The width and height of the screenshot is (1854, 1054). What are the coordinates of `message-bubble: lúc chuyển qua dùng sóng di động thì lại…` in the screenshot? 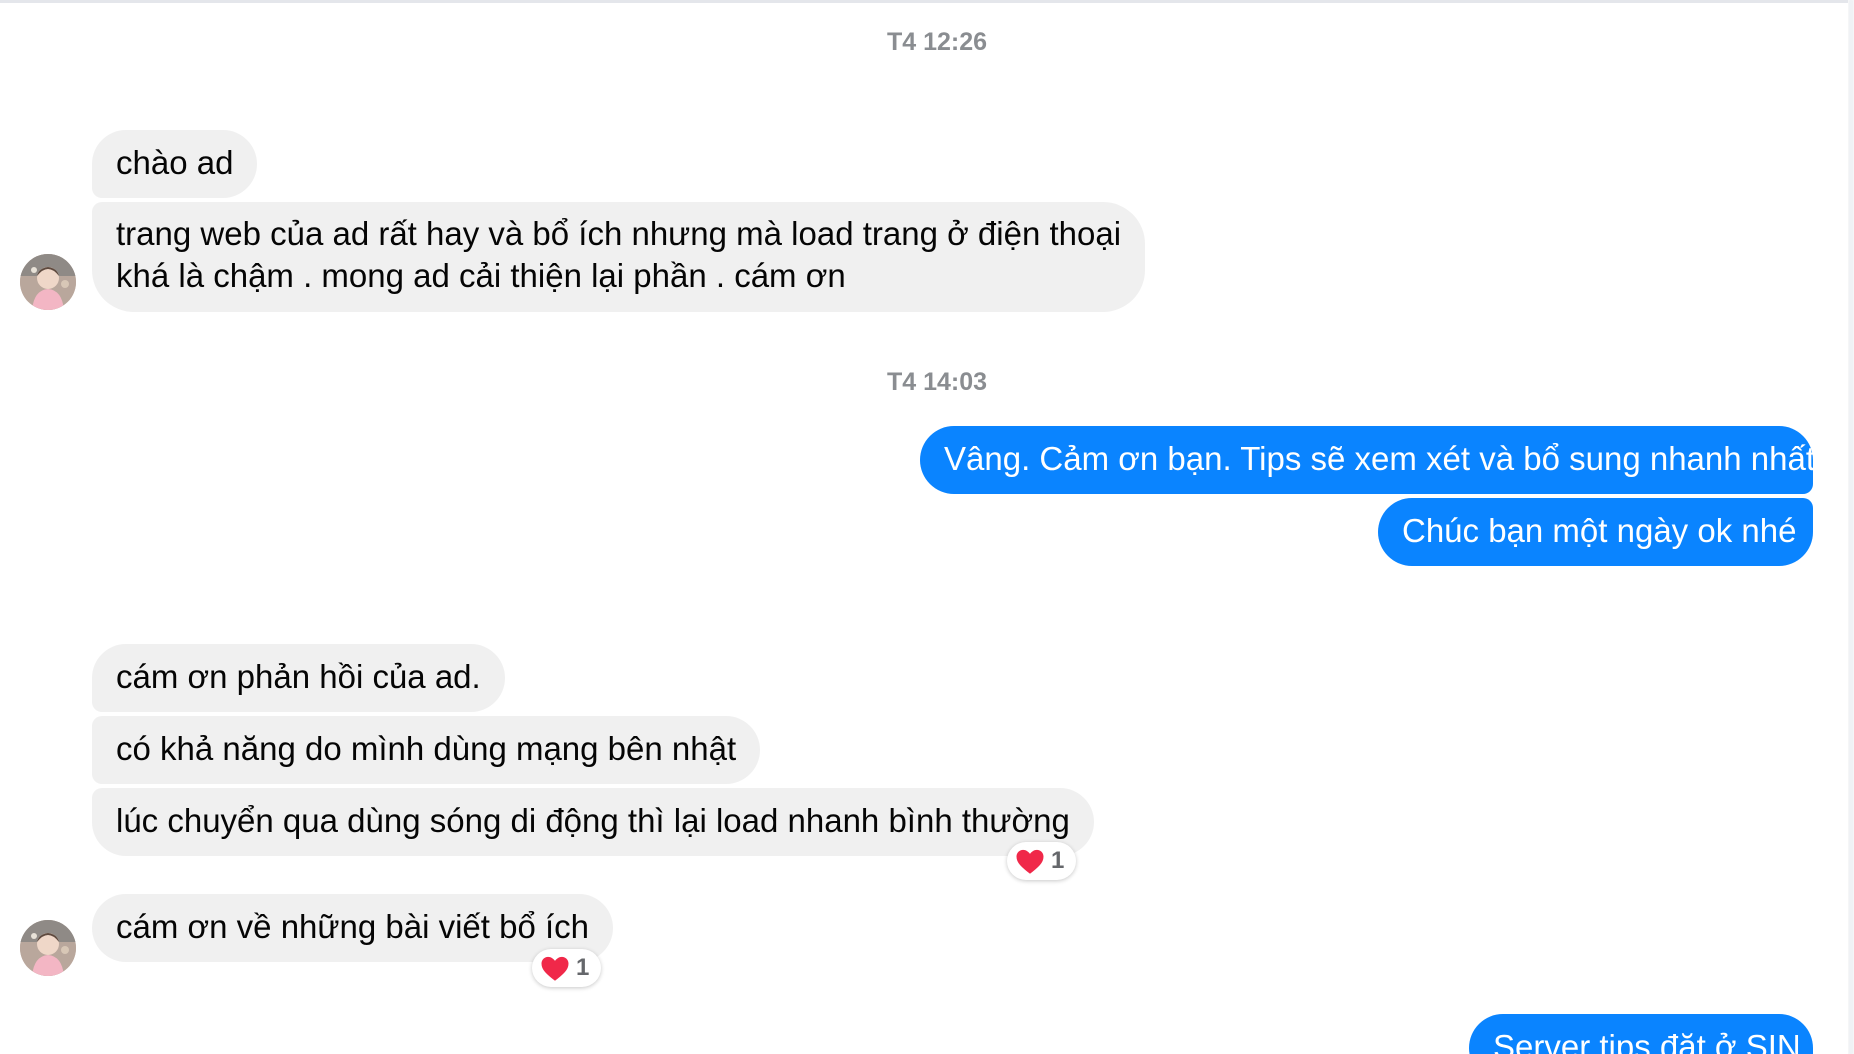 It's located at (593, 822).